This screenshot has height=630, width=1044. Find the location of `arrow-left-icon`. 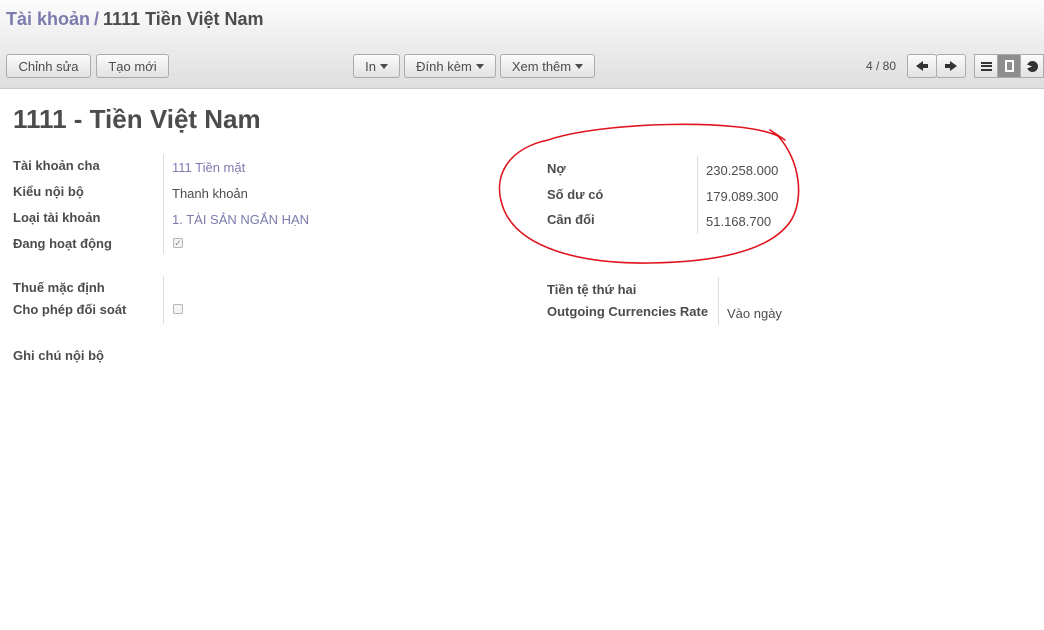

arrow-left-icon is located at coordinates (919, 66).